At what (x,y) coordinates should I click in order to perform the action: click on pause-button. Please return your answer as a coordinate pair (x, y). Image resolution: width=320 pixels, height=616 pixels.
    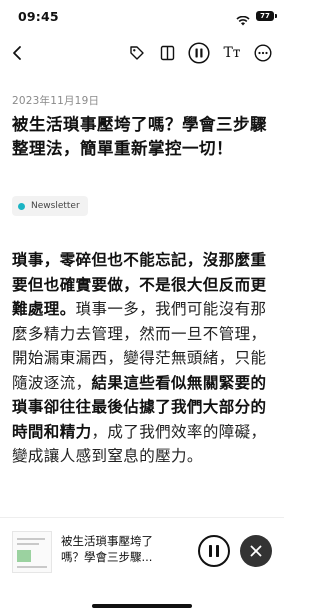
    Looking at the image, I should click on (199, 53).